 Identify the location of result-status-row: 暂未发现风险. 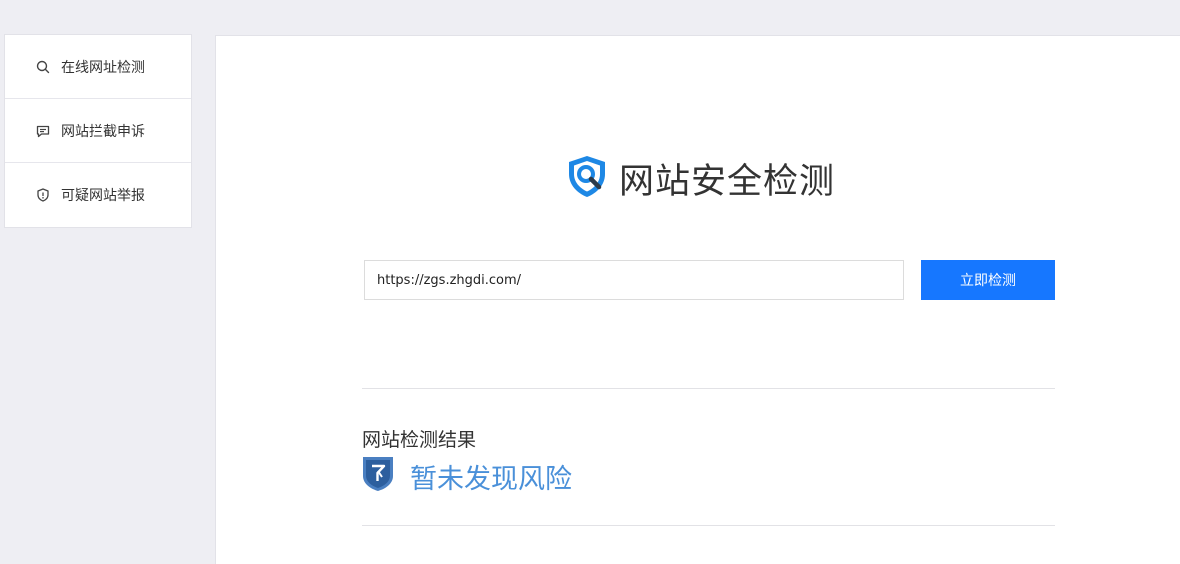
(467, 476).